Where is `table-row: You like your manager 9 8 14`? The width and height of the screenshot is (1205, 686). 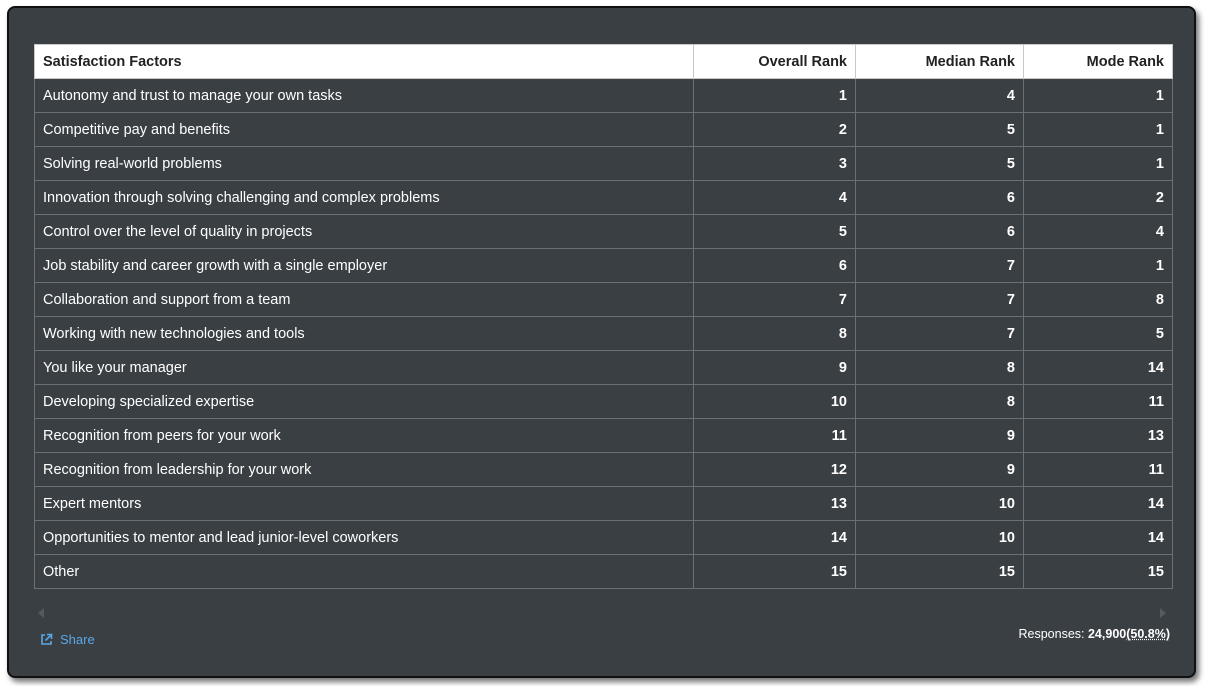 table-row: You like your manager 9 8 14 is located at coordinates (603, 367).